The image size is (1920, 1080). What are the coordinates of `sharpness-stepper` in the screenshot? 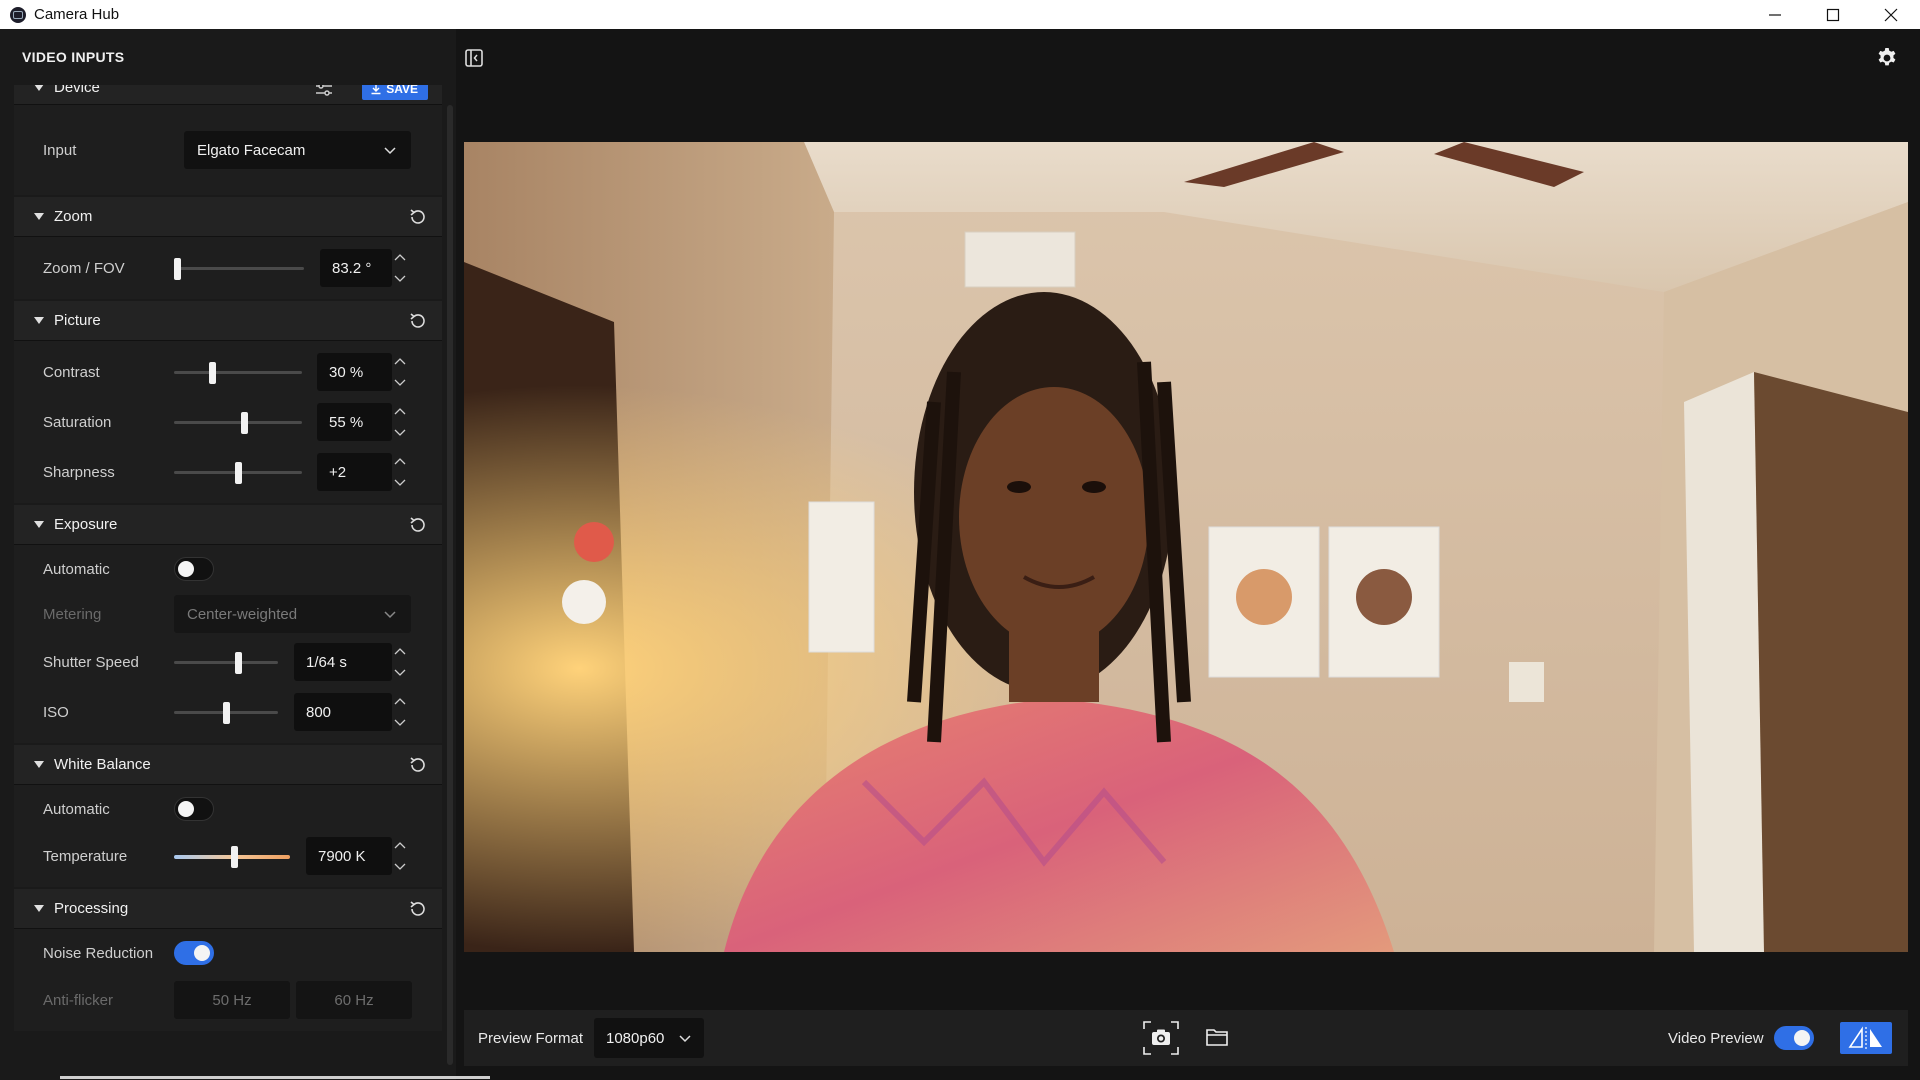 It's located at (400, 472).